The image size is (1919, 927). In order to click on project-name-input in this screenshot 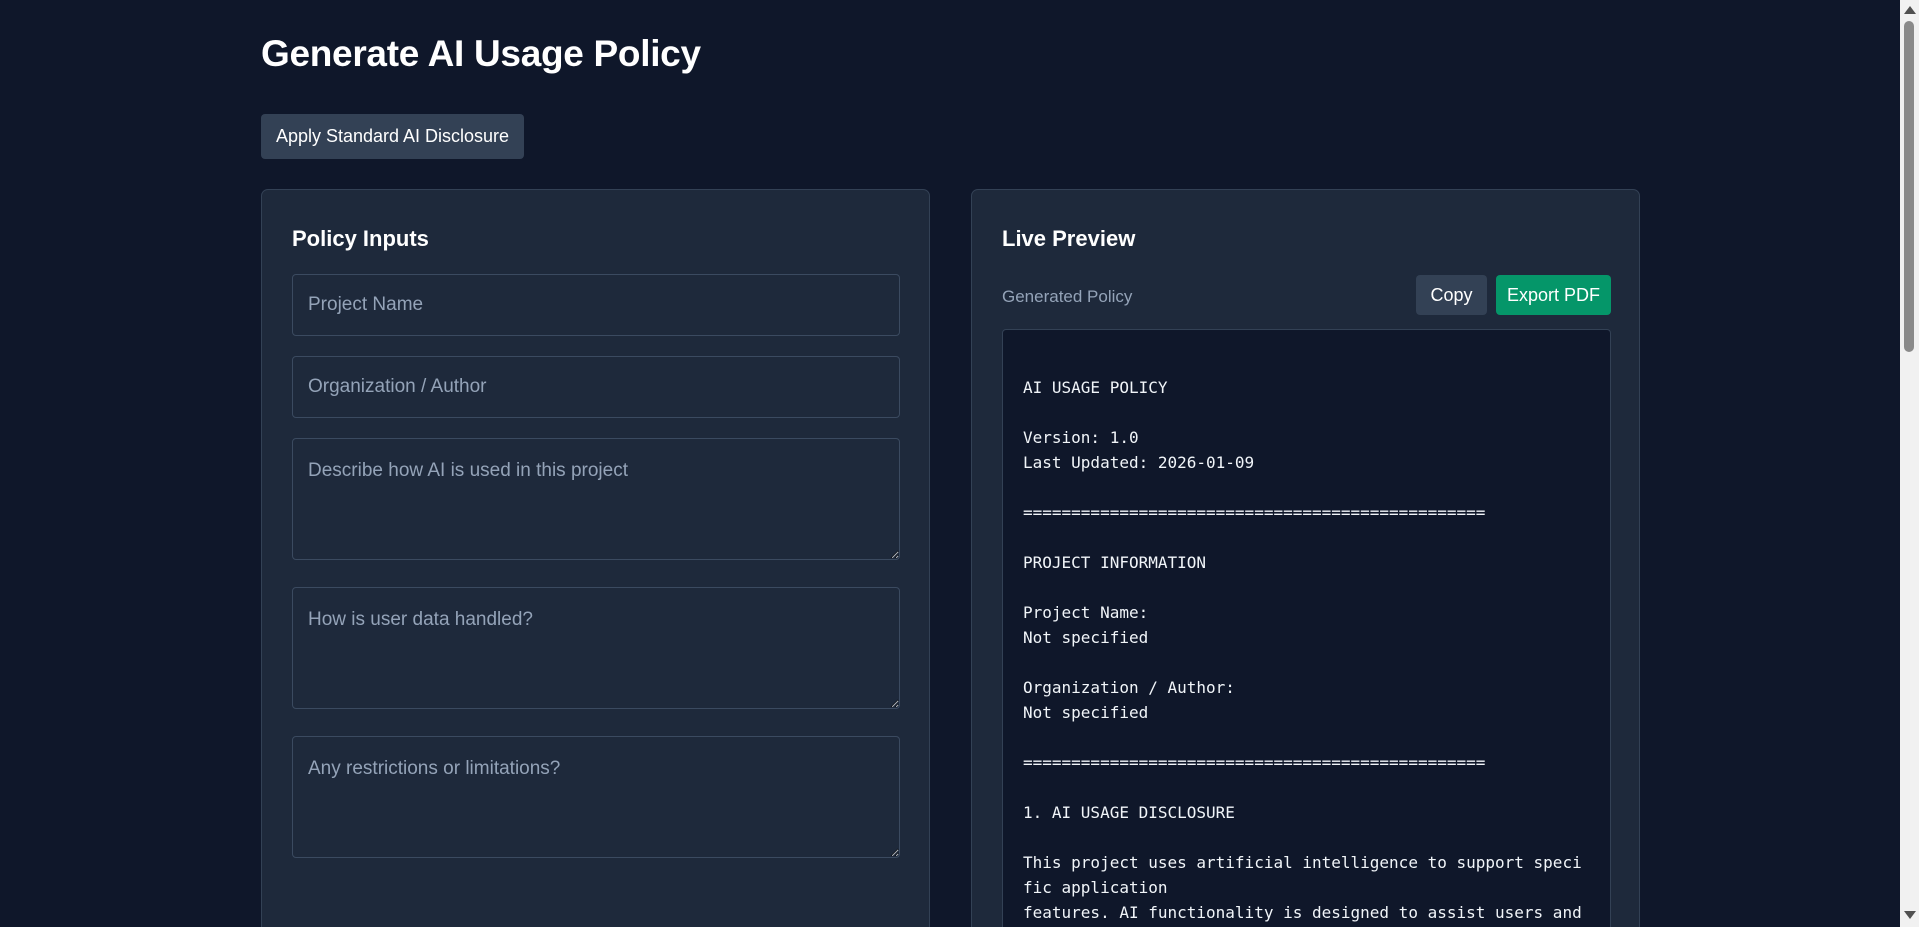, I will do `click(596, 305)`.